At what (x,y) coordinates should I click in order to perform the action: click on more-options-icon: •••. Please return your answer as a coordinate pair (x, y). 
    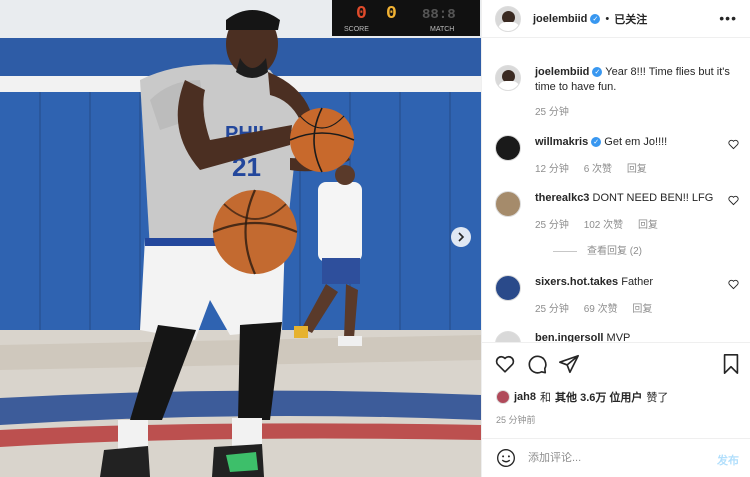
    Looking at the image, I should click on (728, 18).